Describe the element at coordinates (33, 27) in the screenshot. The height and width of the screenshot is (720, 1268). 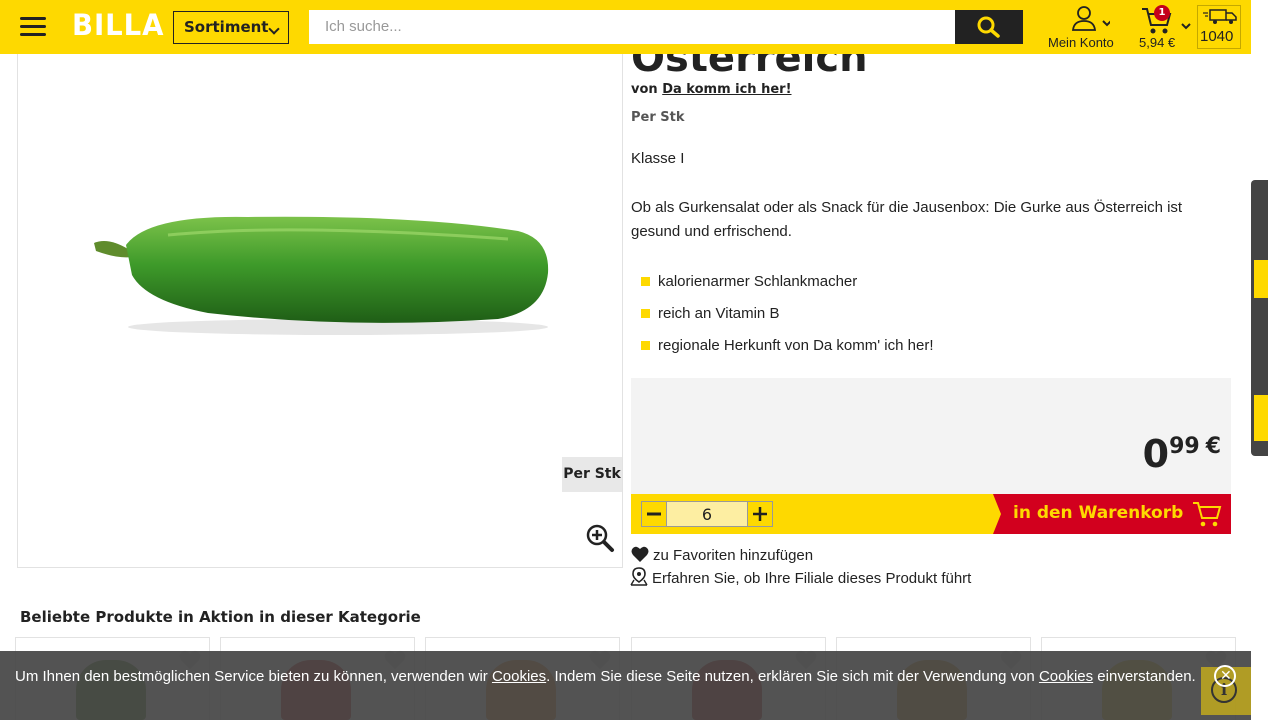
I see `menu-icon` at that location.